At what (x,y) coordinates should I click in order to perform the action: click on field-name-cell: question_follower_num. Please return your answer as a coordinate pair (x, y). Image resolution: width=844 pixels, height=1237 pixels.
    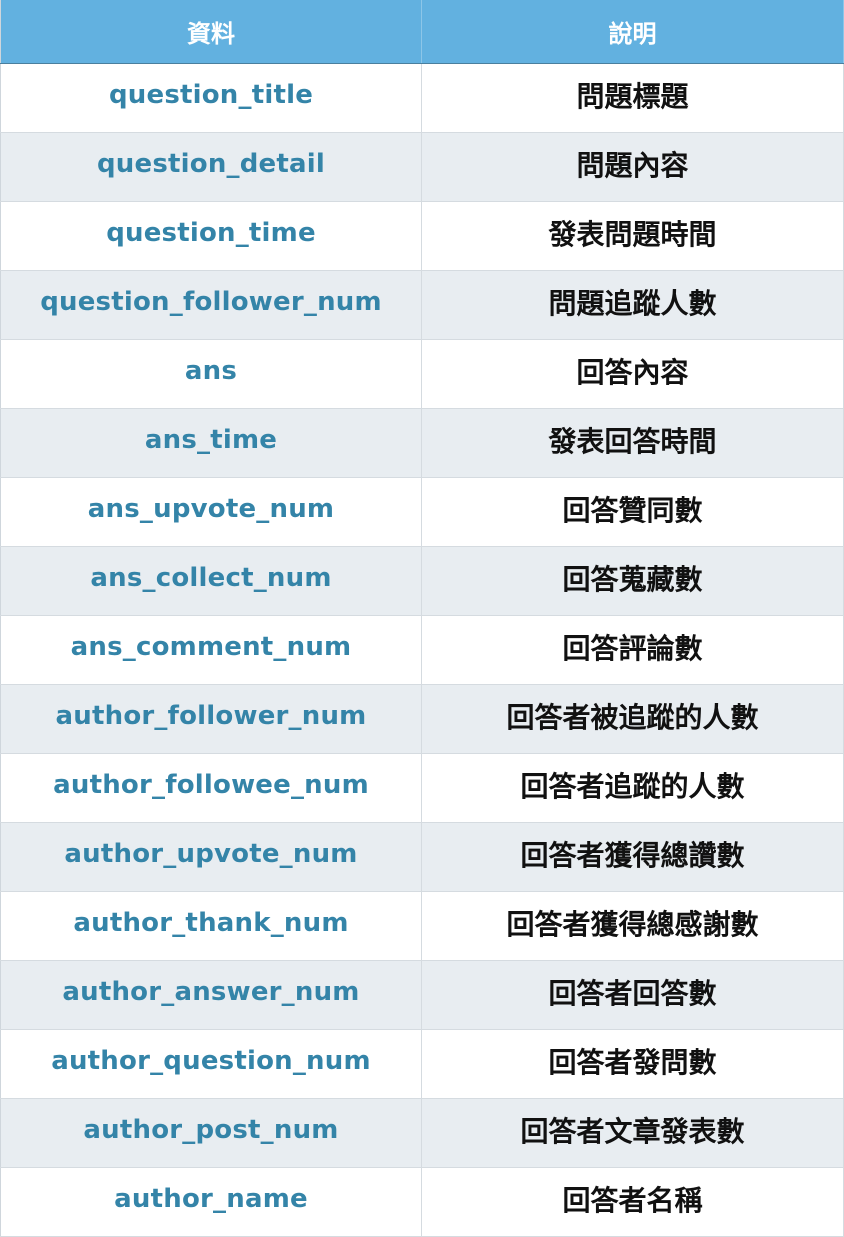
    Looking at the image, I should click on (211, 305).